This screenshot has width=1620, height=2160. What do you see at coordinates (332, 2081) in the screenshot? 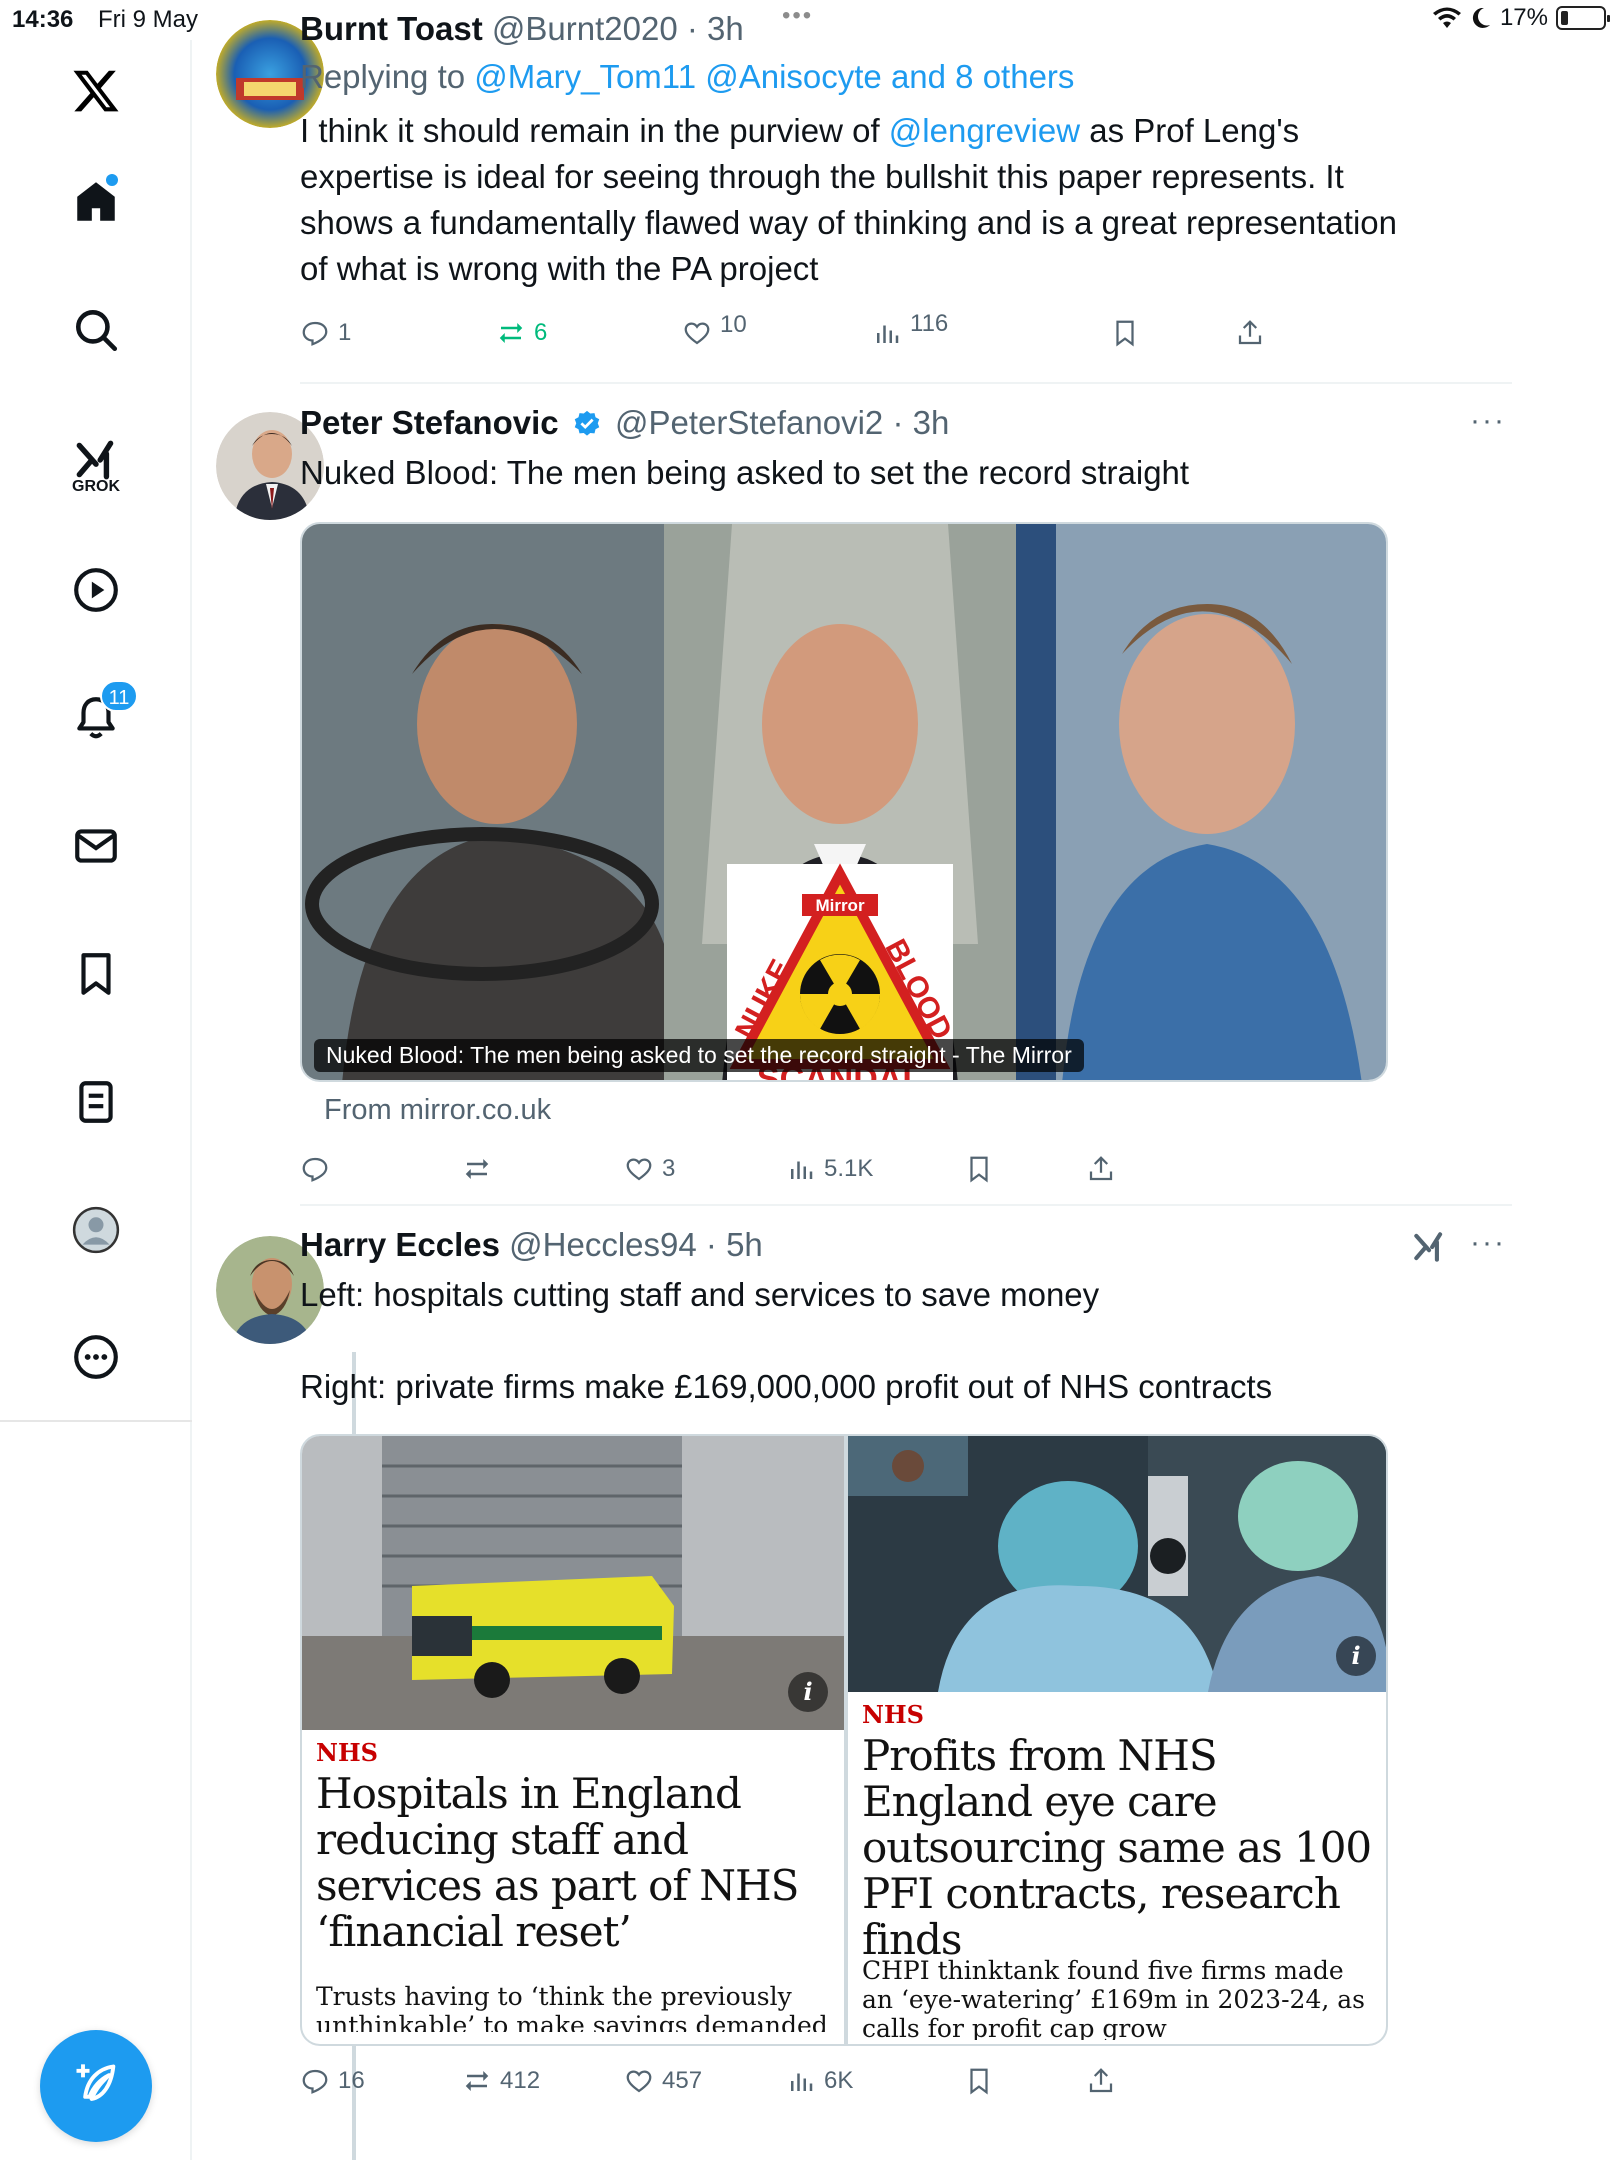
I see `reply-button: 16` at bounding box center [332, 2081].